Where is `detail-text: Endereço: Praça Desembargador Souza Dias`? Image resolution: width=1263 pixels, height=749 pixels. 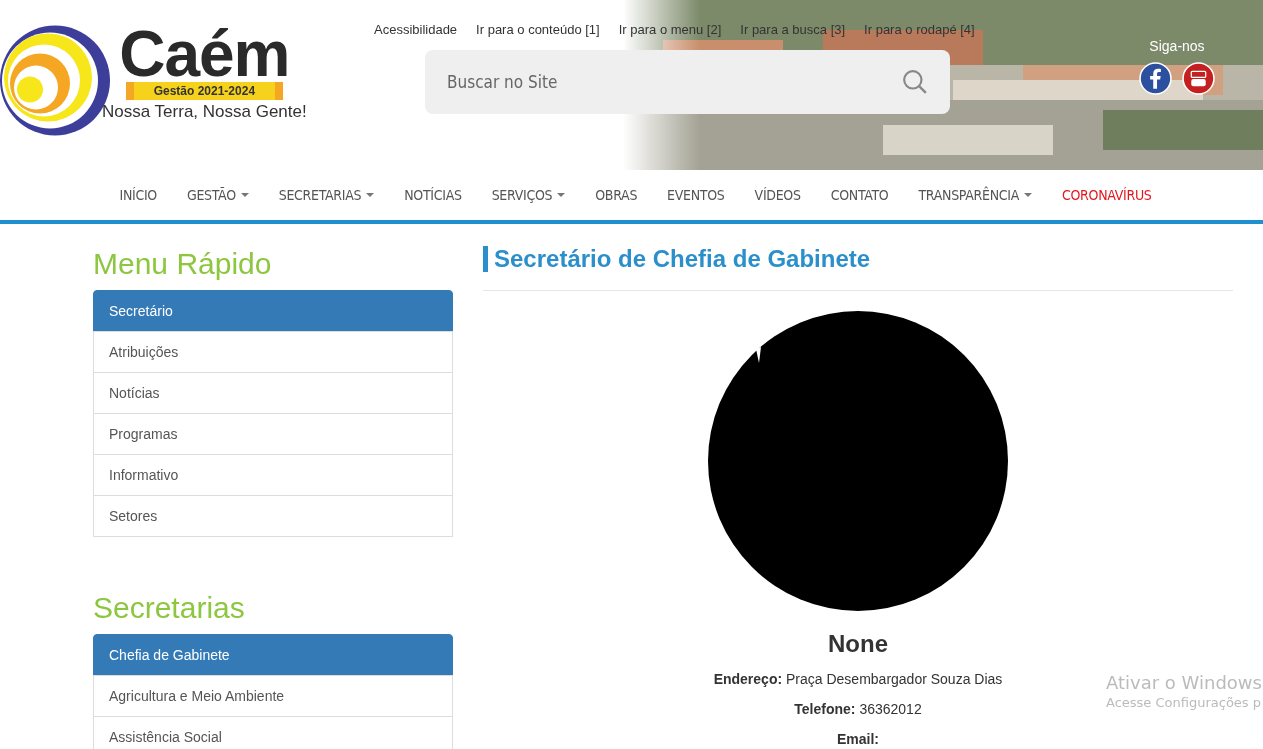 detail-text: Endereço: Praça Desembargador Souza Dias is located at coordinates (858, 679).